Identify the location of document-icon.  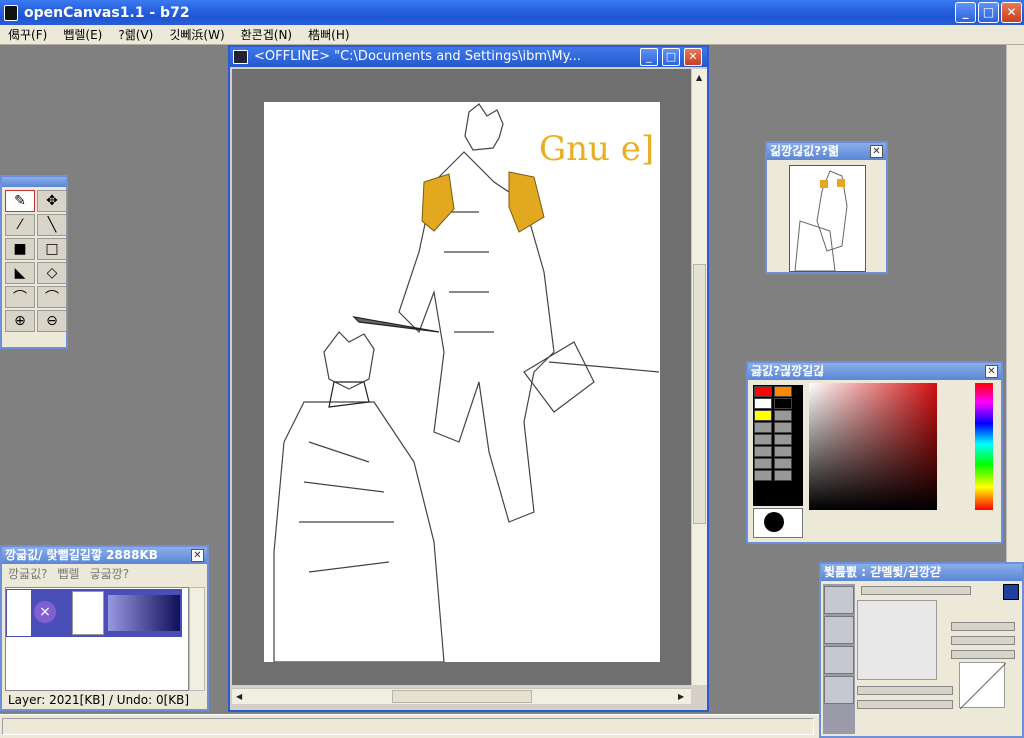
(240, 57).